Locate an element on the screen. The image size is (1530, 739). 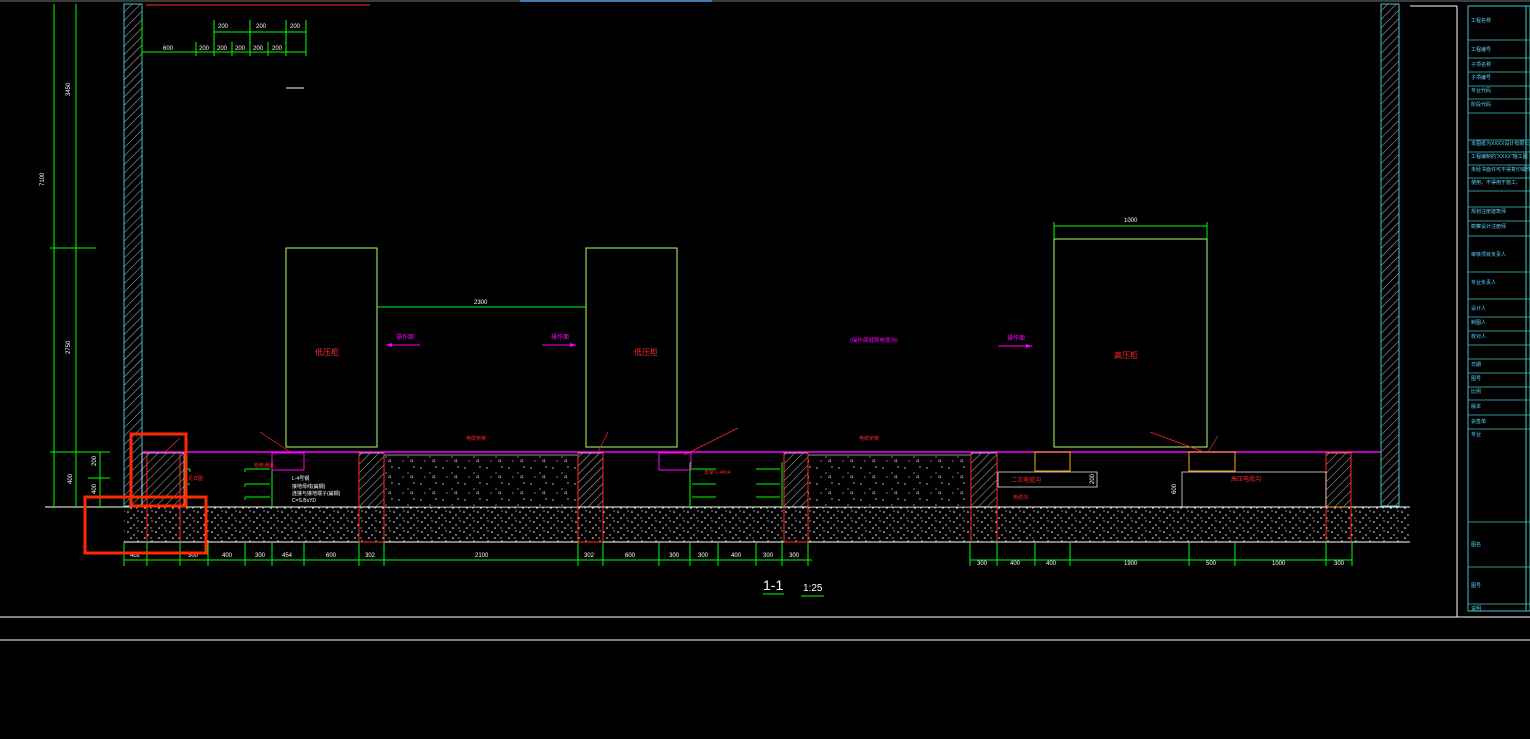
tray-label-1: 电缆桥架 is located at coordinates (476, 438).